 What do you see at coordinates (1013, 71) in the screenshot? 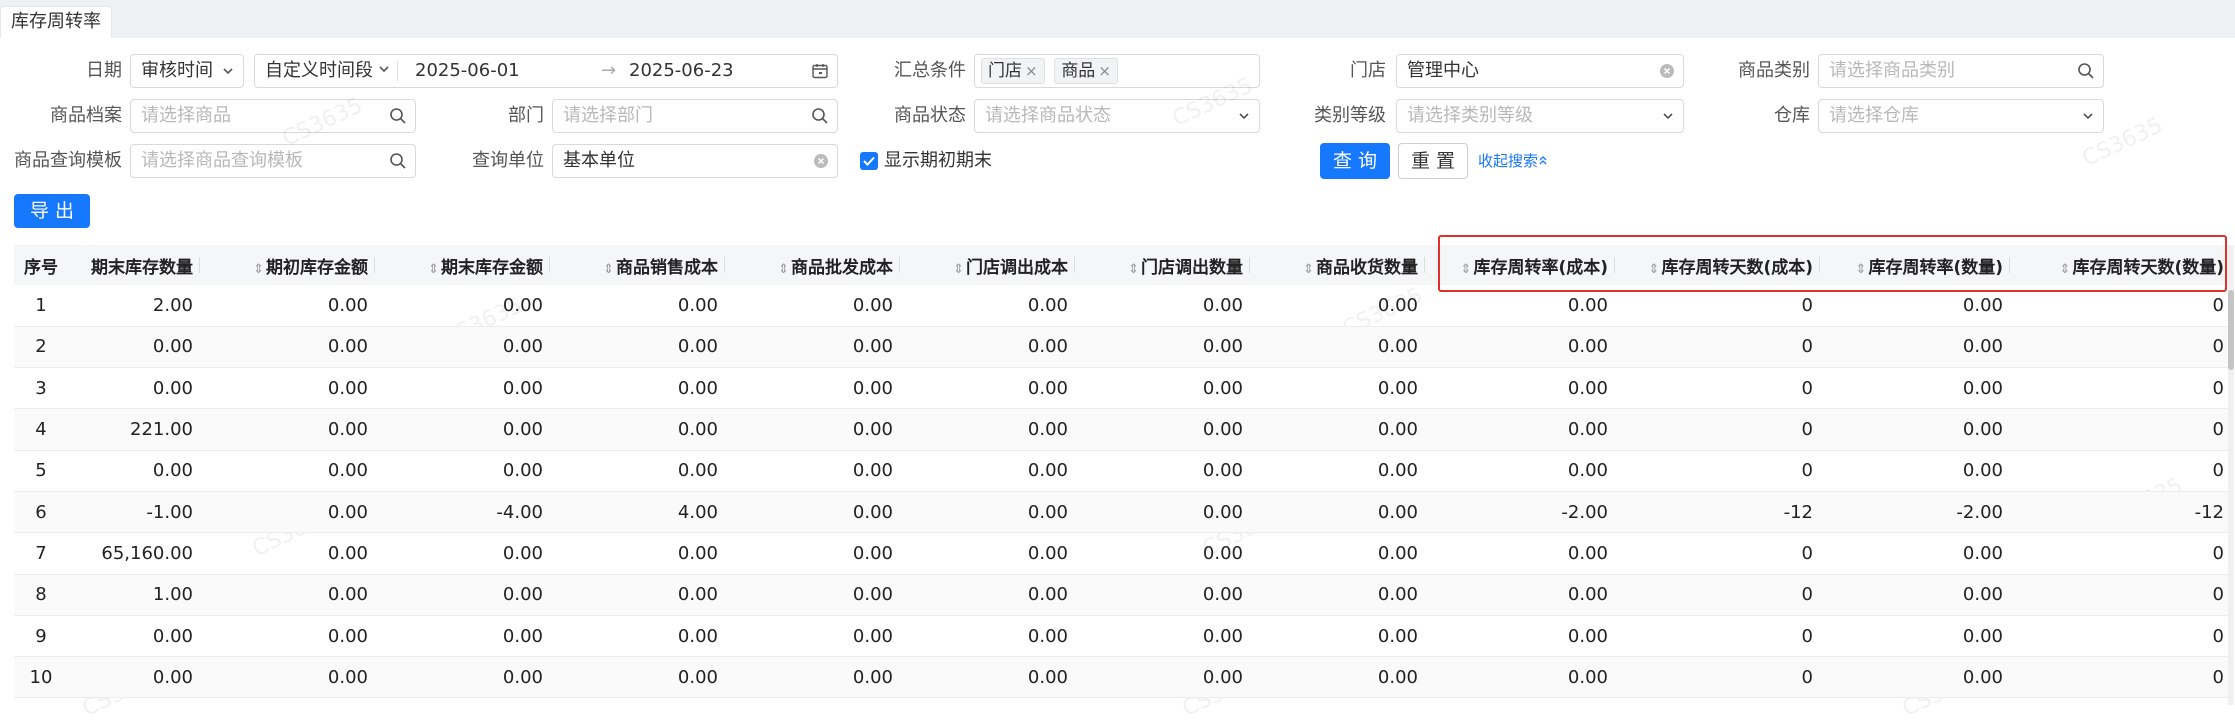
I see `summary-tag-store: 门店 ×` at bounding box center [1013, 71].